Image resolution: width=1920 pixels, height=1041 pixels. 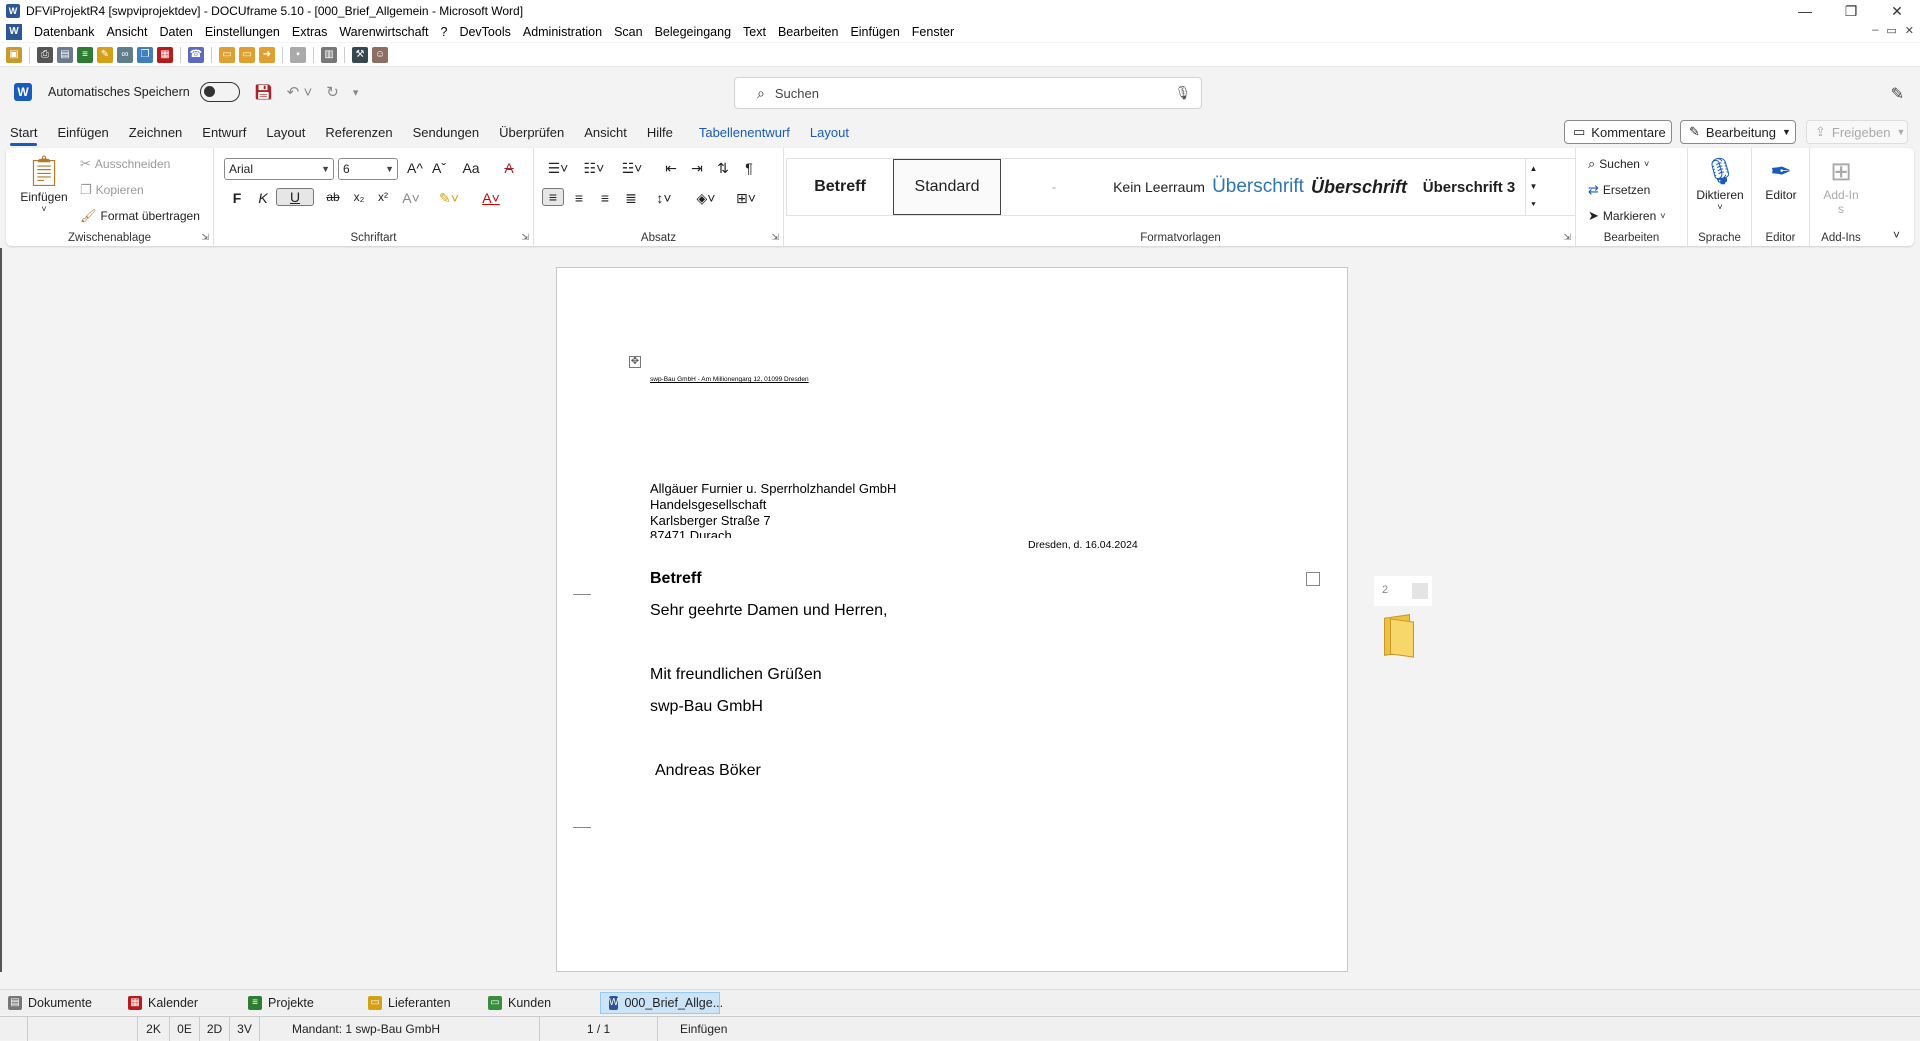 What do you see at coordinates (605, 133) in the screenshot?
I see `tab-ansicht: Ansicht` at bounding box center [605, 133].